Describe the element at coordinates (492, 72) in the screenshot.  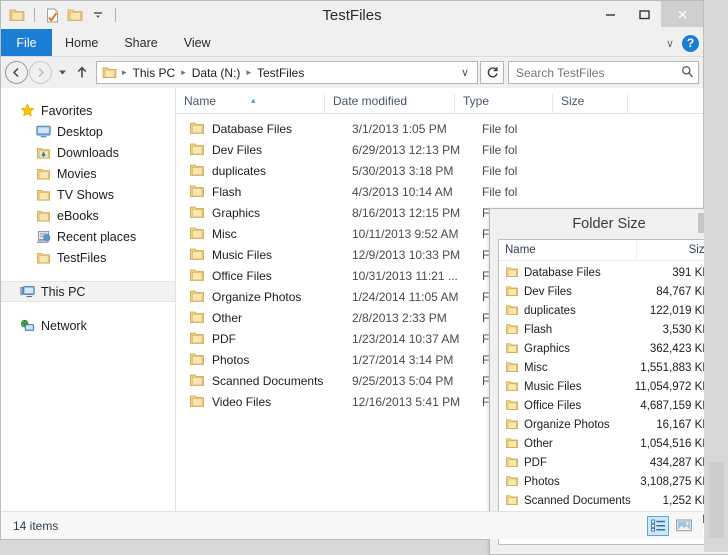
I see `refresh-button` at that location.